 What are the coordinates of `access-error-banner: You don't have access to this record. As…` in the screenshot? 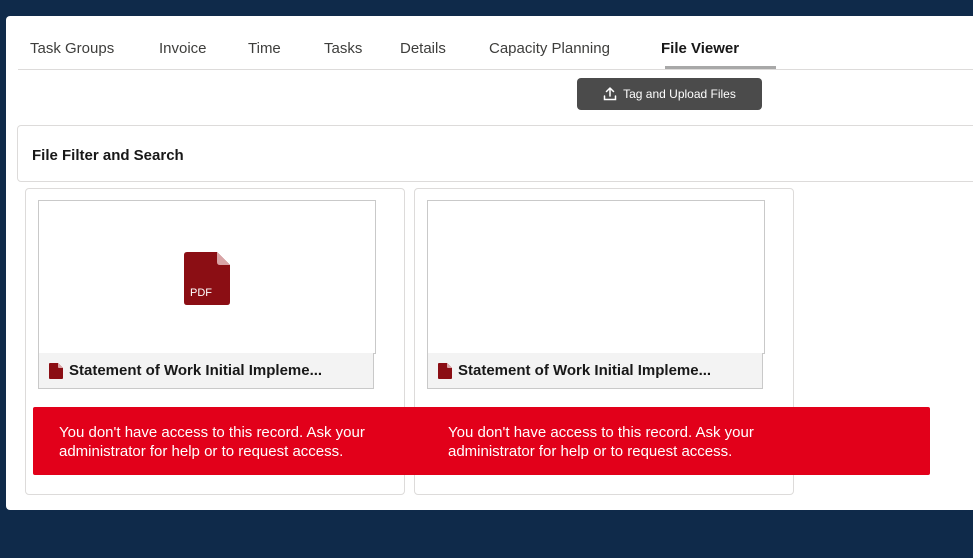 It's located at (481, 441).